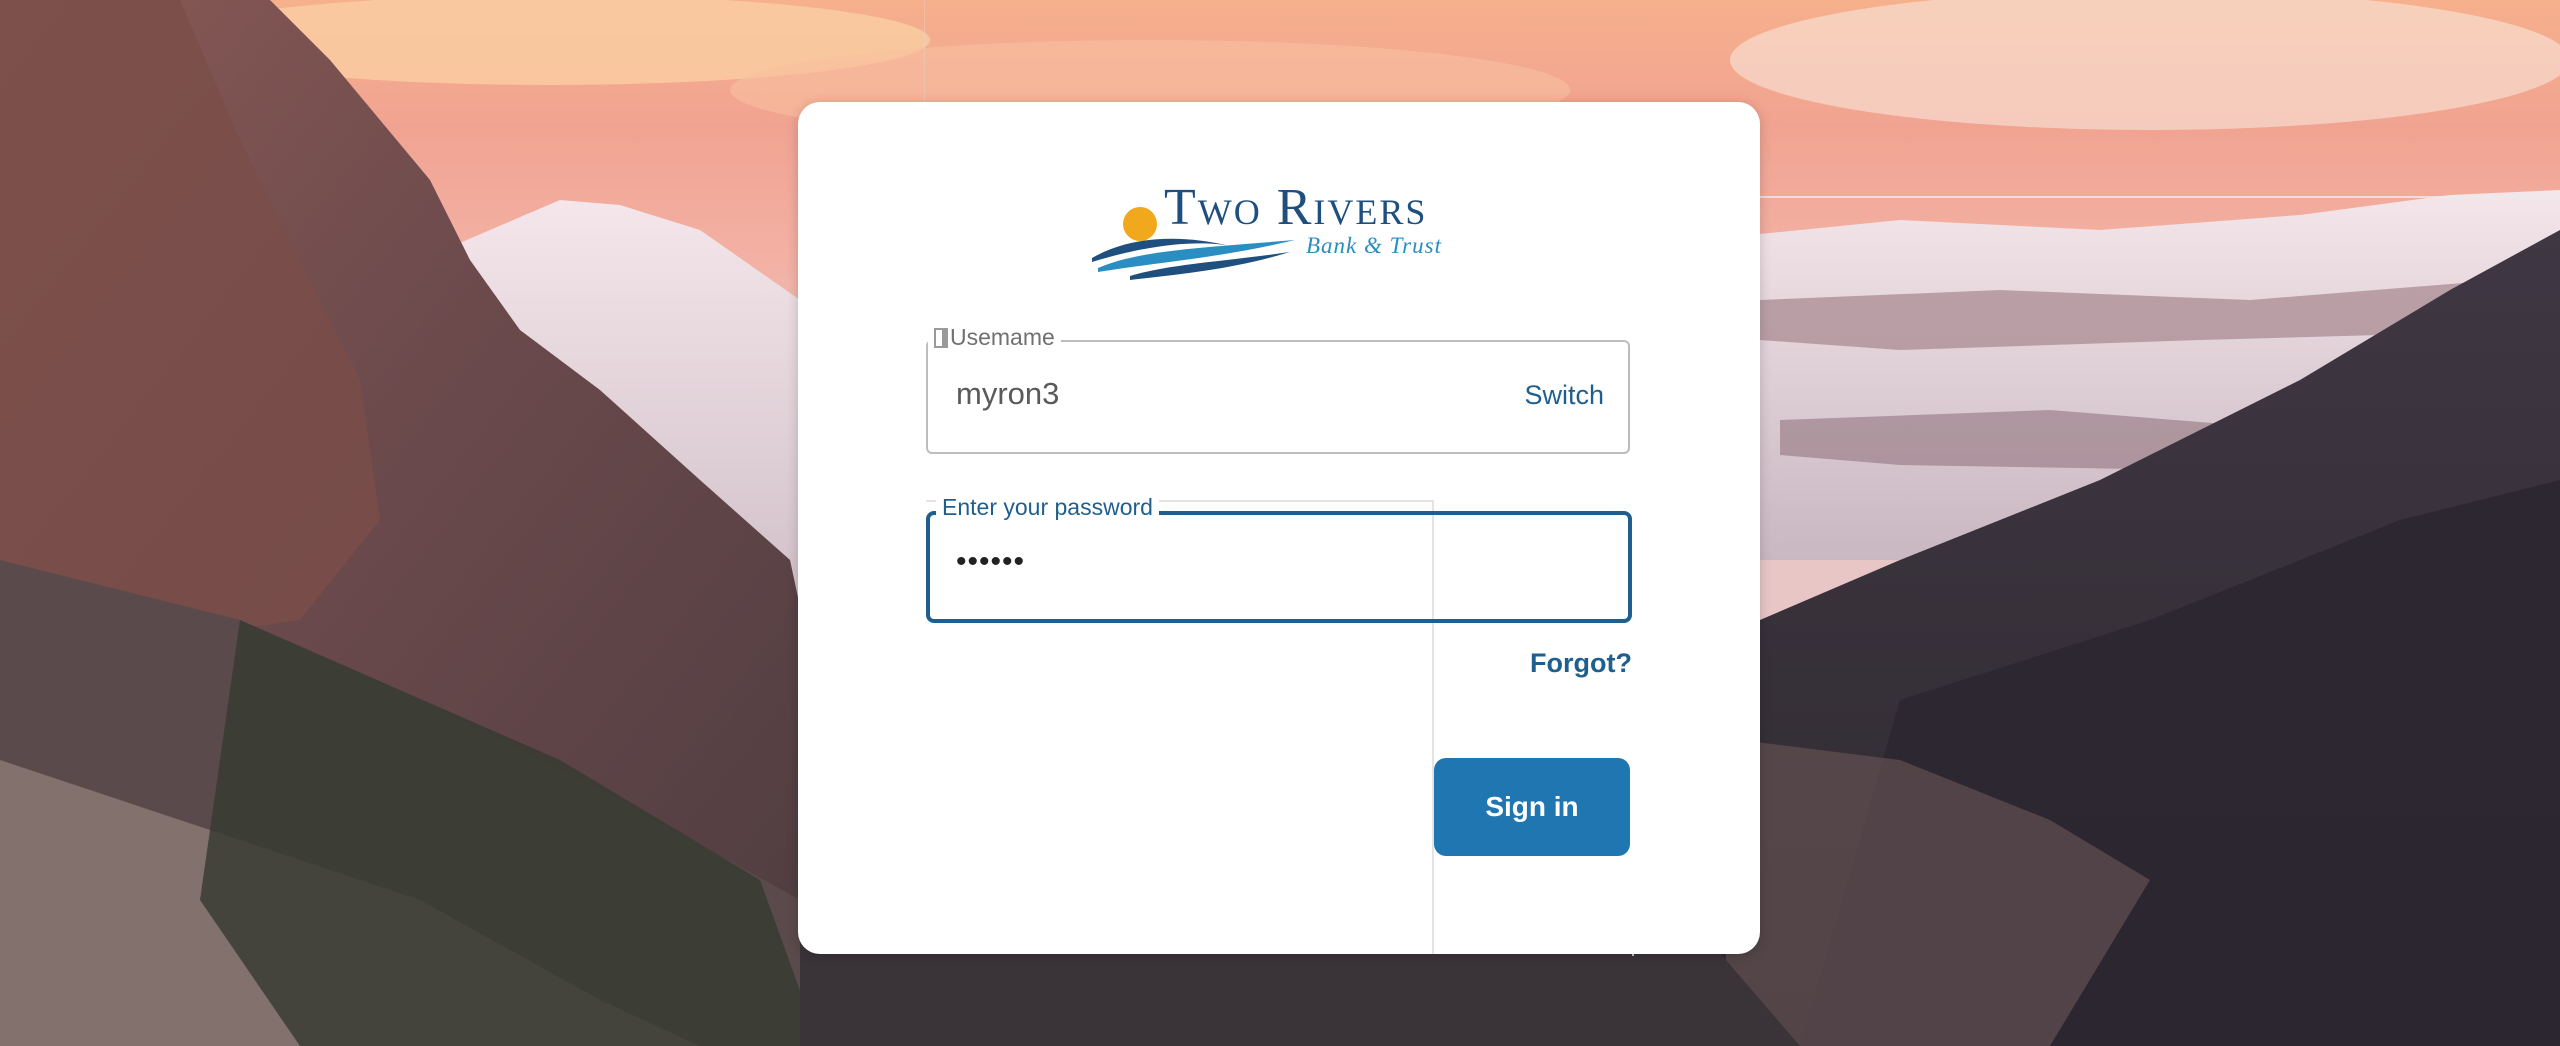 The height and width of the screenshot is (1046, 2560). What do you see at coordinates (1581, 663) in the screenshot?
I see `forgot-password-link: Forgot?` at bounding box center [1581, 663].